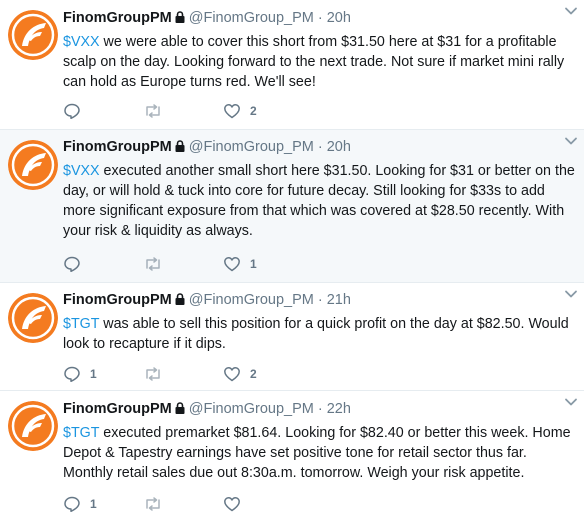 The width and height of the screenshot is (584, 524). I want to click on timestamp: 21h, so click(339, 300).